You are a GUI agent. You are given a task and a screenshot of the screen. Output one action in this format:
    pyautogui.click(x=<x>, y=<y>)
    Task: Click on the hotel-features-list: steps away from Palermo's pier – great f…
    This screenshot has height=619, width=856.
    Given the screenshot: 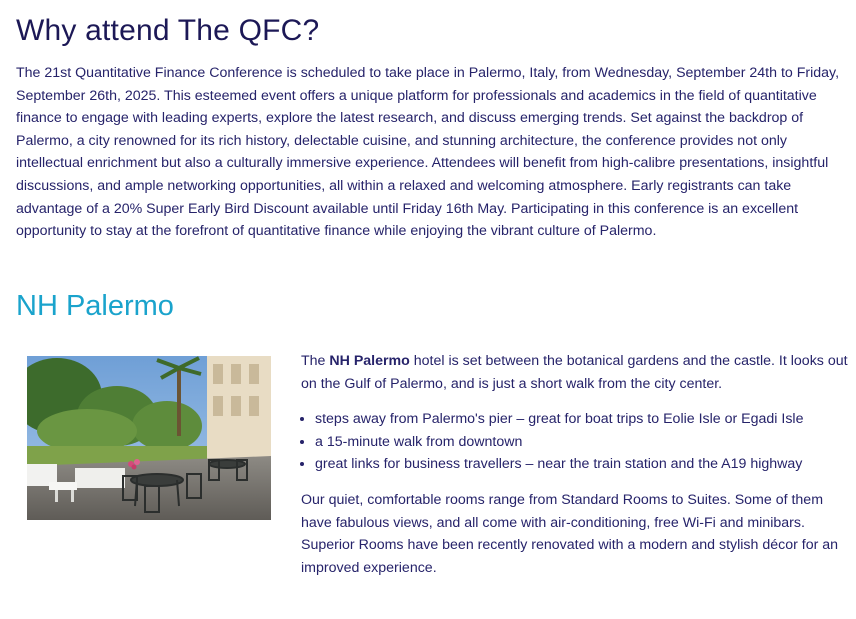 What is the action you would take?
    pyautogui.click(x=575, y=442)
    